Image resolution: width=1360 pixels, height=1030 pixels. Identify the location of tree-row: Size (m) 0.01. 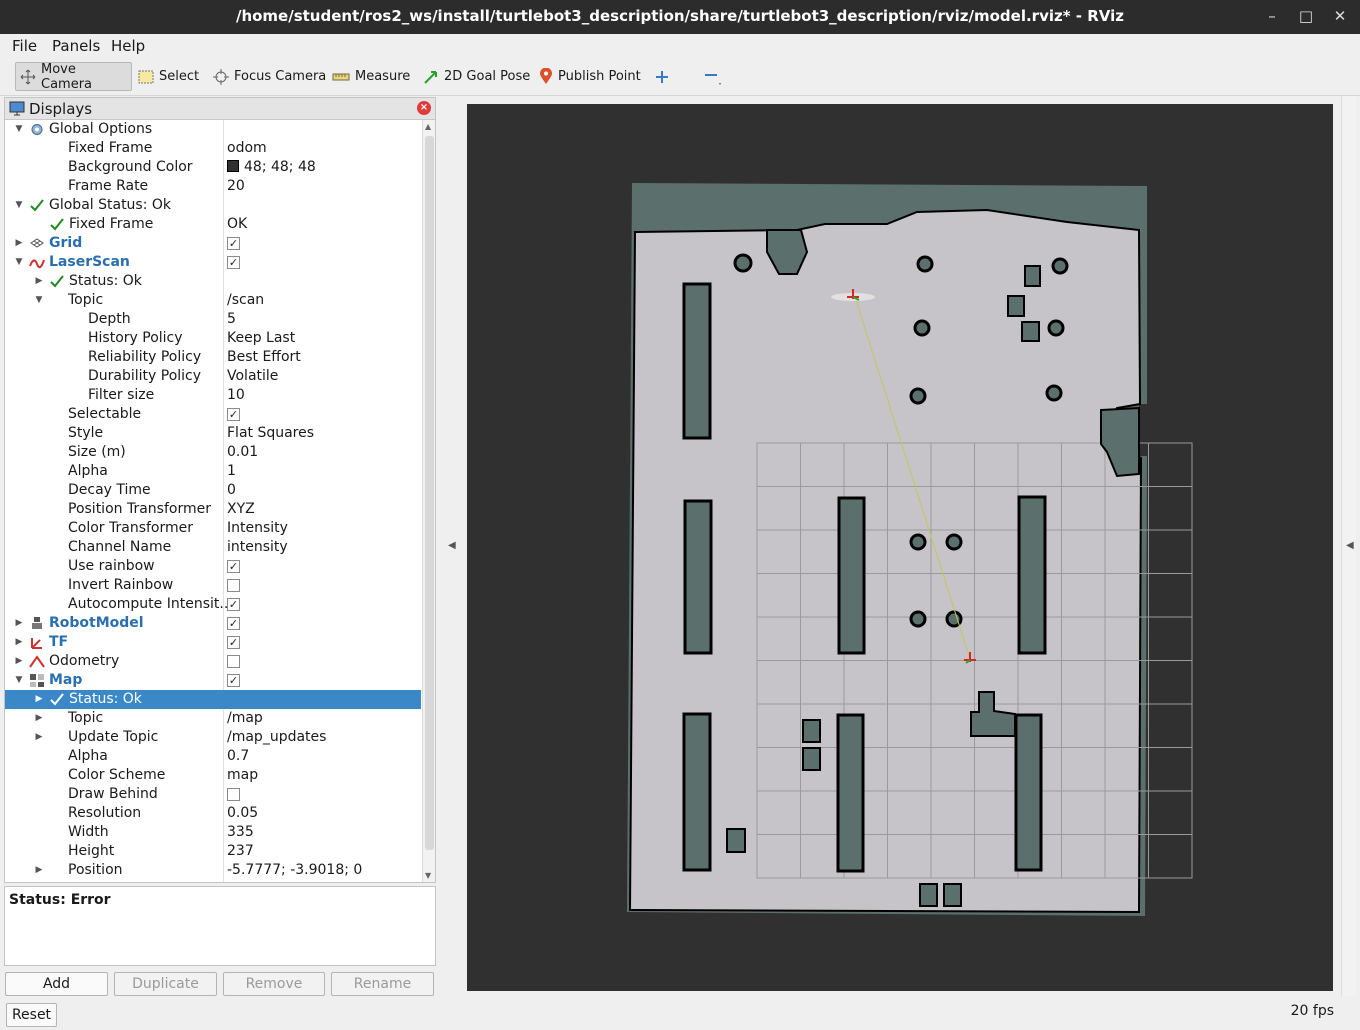
(213, 452).